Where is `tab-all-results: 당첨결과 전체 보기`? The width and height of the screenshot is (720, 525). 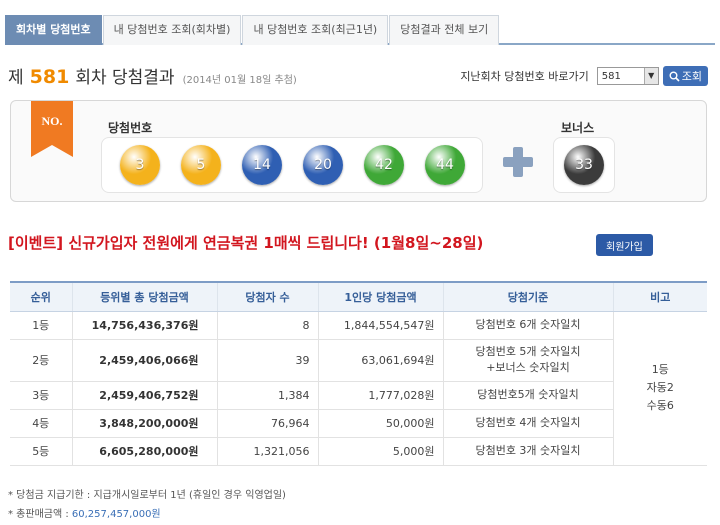
tab-all-results: 당첨결과 전체 보기 is located at coordinates (444, 30).